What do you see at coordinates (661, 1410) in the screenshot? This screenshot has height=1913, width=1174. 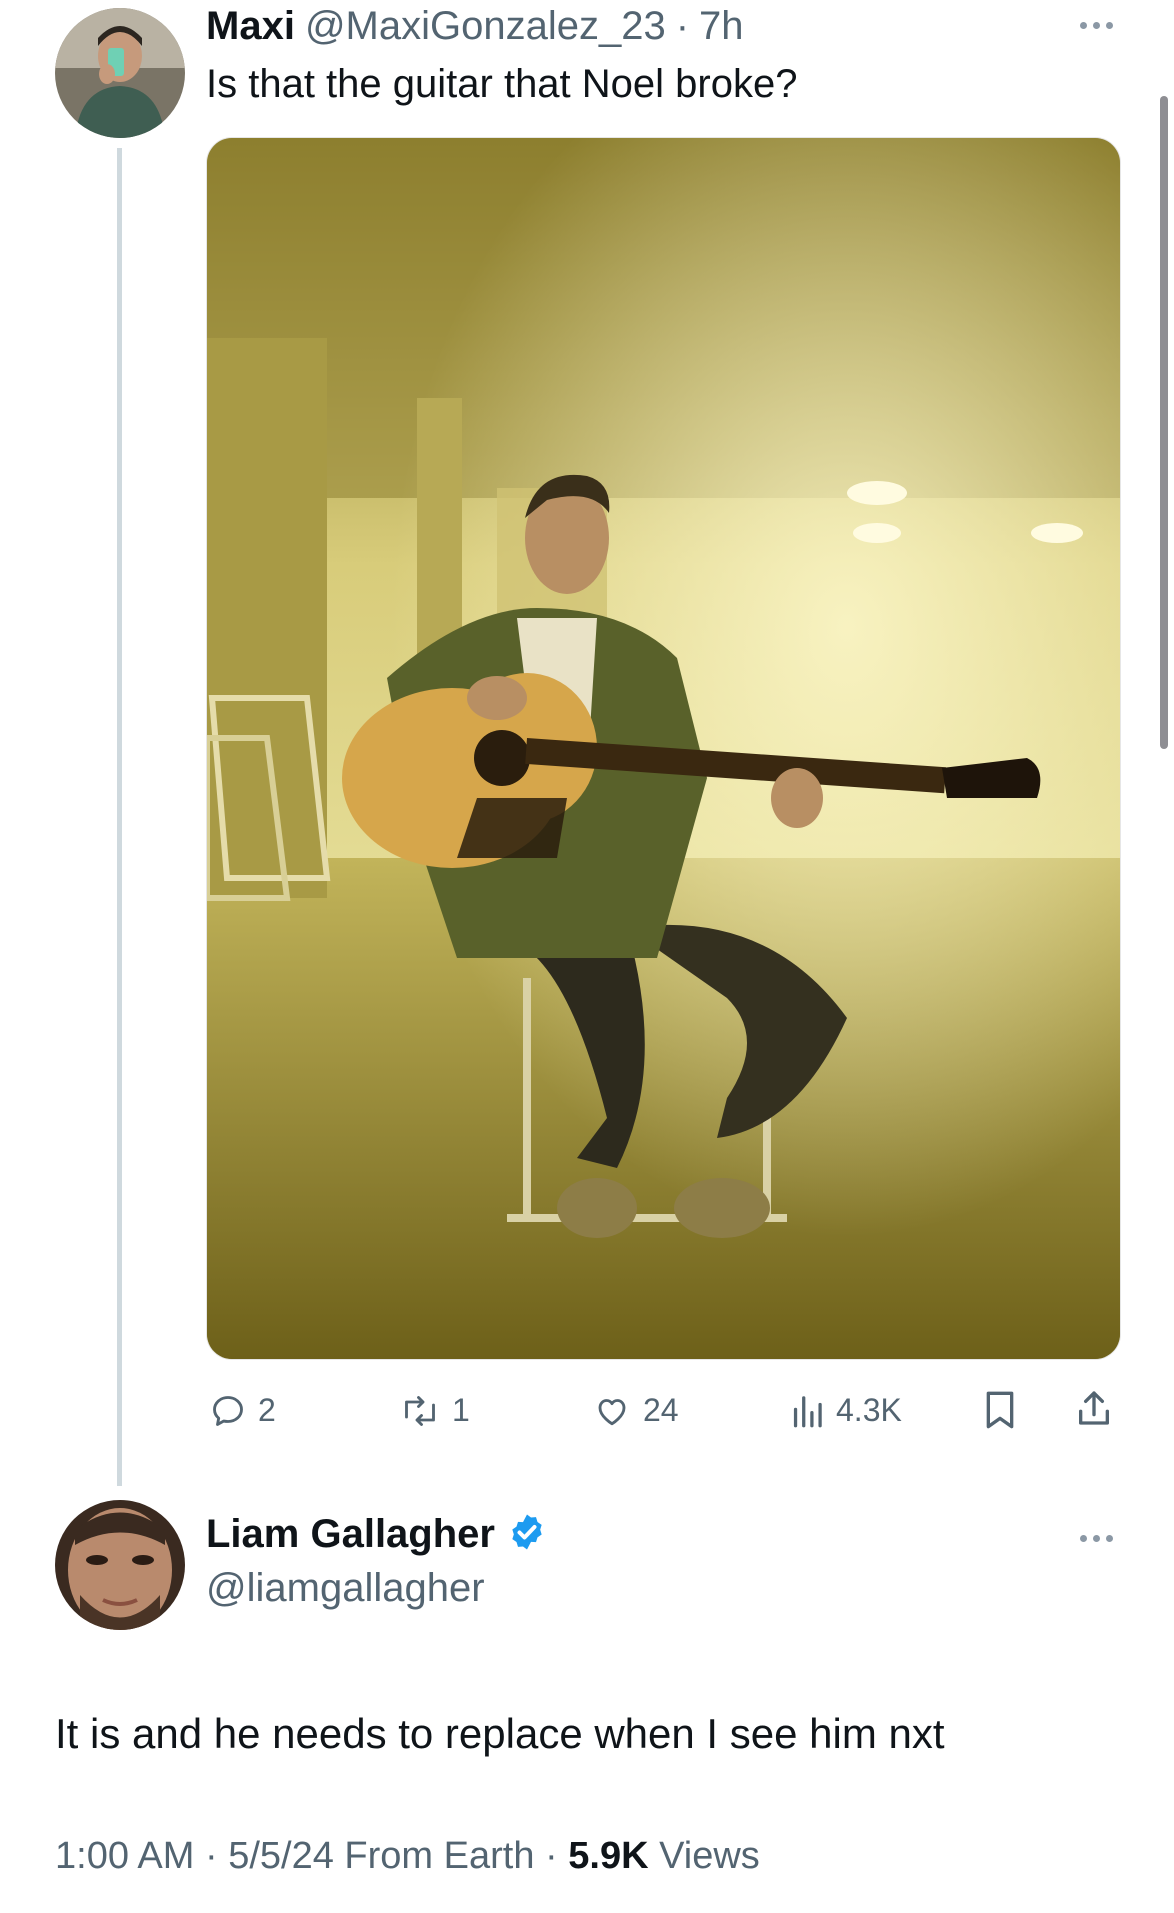 I see `like-count: 24` at bounding box center [661, 1410].